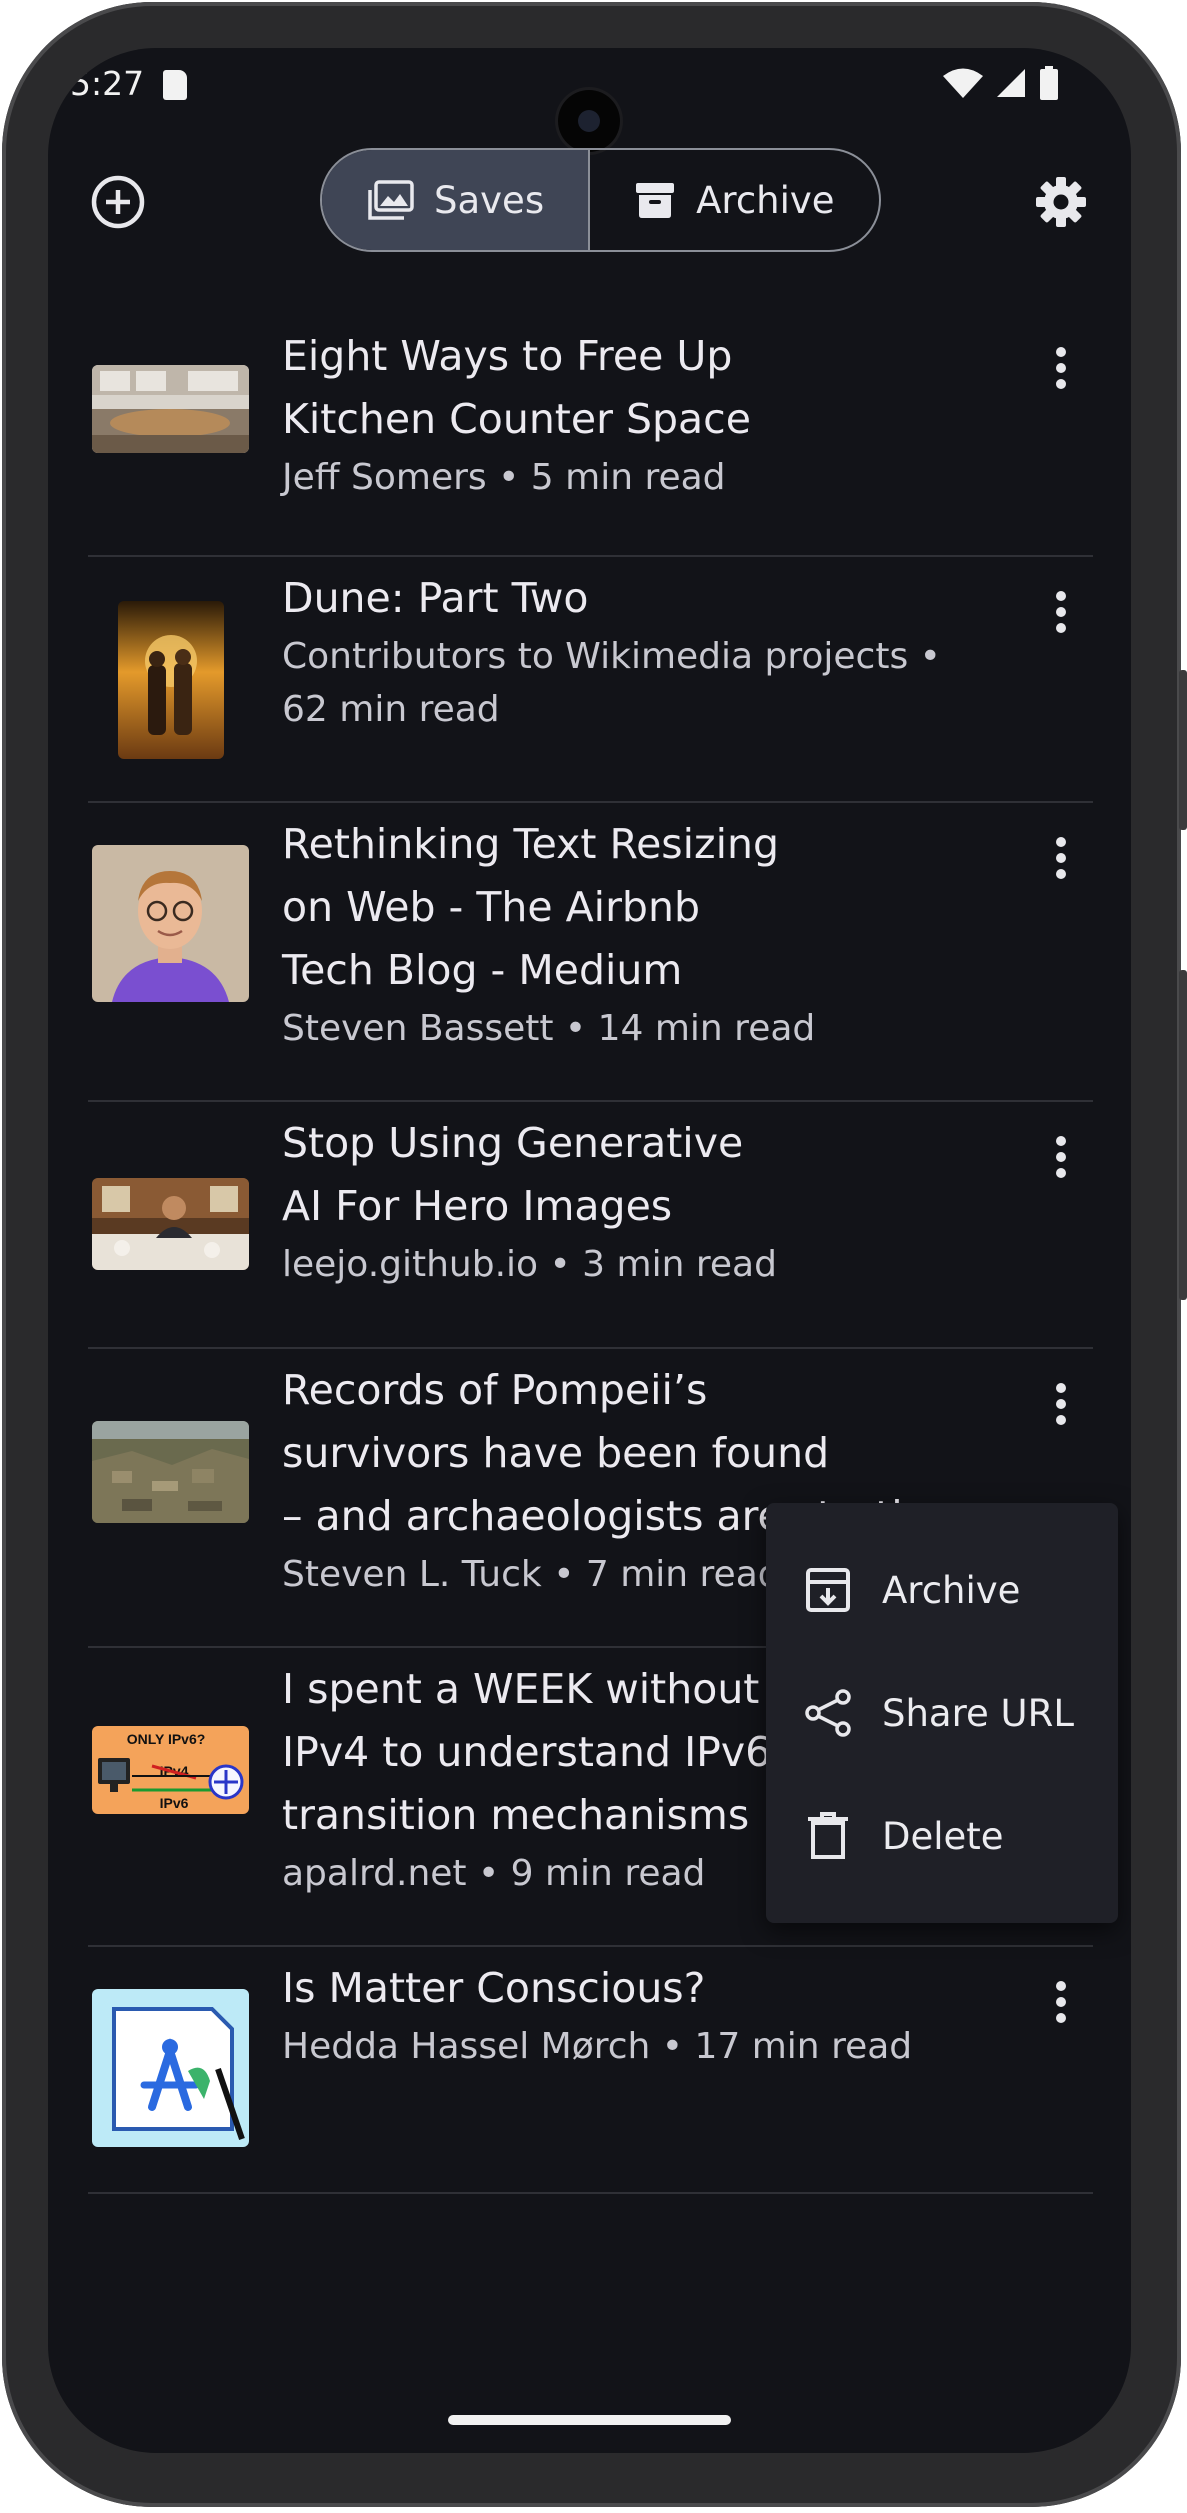 The image size is (1187, 2513). I want to click on article-meta: Hedda Hassel Mørch • 17 min read, so click(597, 2046).